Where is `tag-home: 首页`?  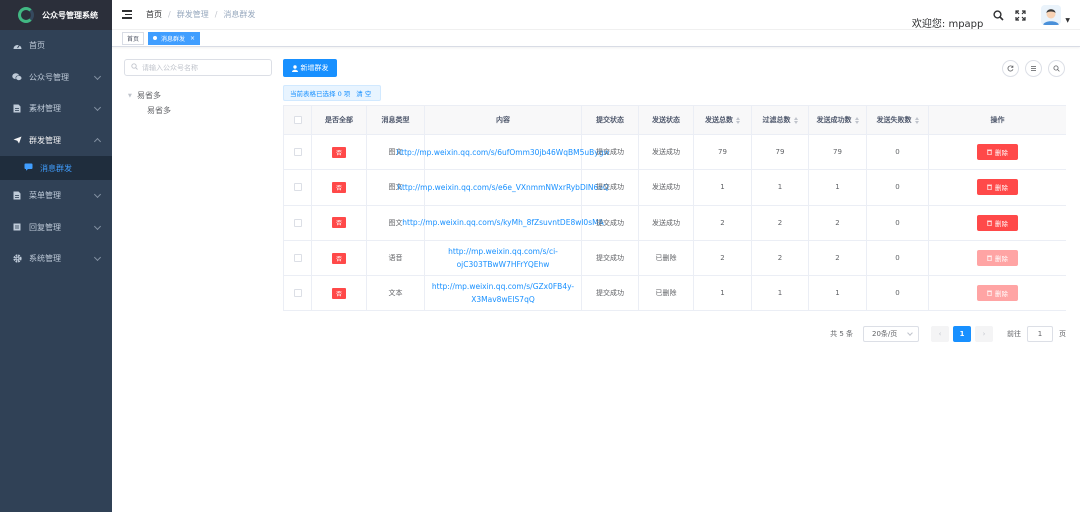
tag-home: 首页 is located at coordinates (133, 38).